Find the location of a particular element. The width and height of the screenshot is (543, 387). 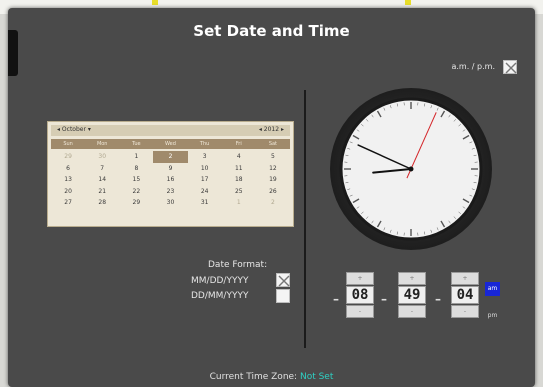

hour-value: 08 is located at coordinates (360, 295).